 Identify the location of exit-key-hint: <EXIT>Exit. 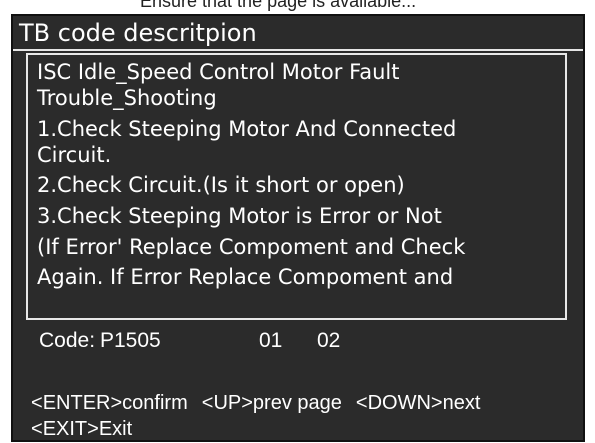
(81, 429).